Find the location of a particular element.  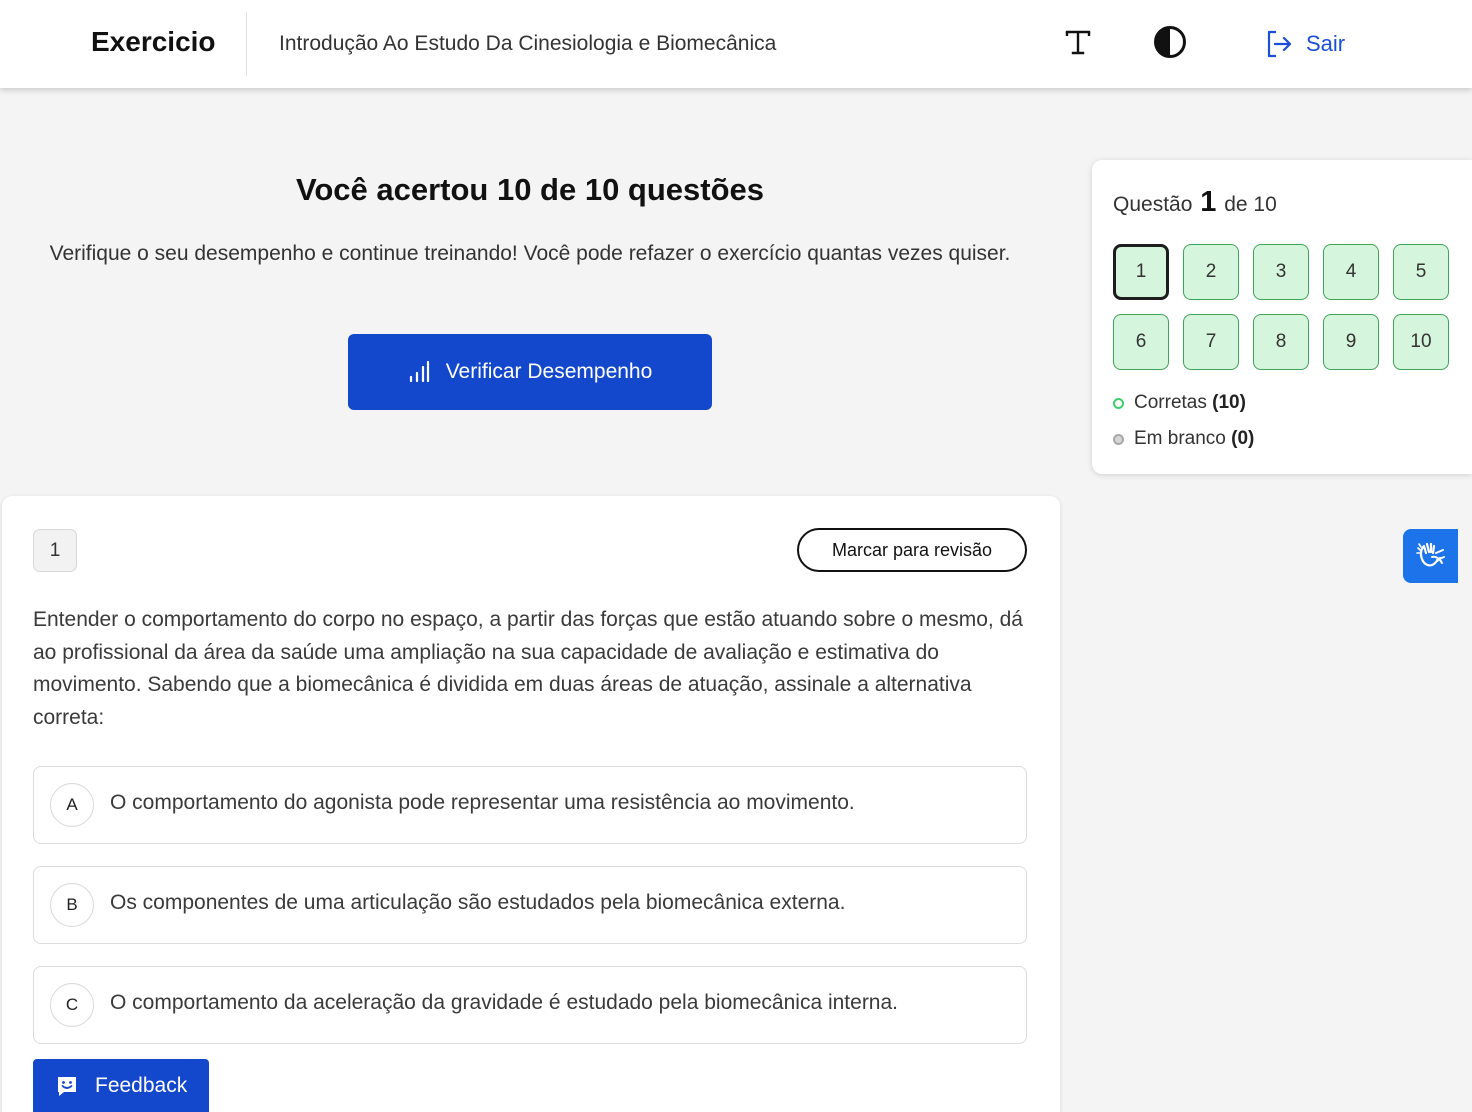

question-number-badge: 1 is located at coordinates (55, 550).